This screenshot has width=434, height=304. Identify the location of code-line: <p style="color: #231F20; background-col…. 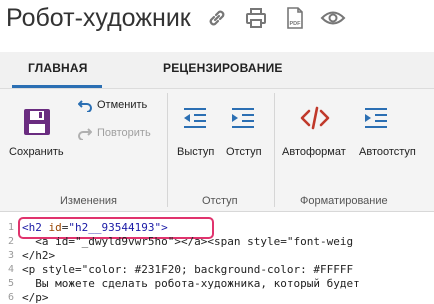
(188, 269).